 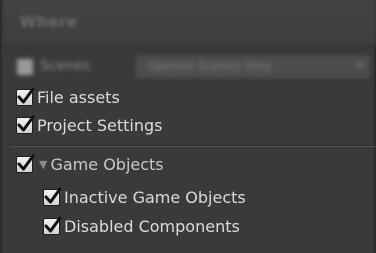 What do you see at coordinates (100, 125) in the screenshot?
I see `project-settings-label: Project Settings` at bounding box center [100, 125].